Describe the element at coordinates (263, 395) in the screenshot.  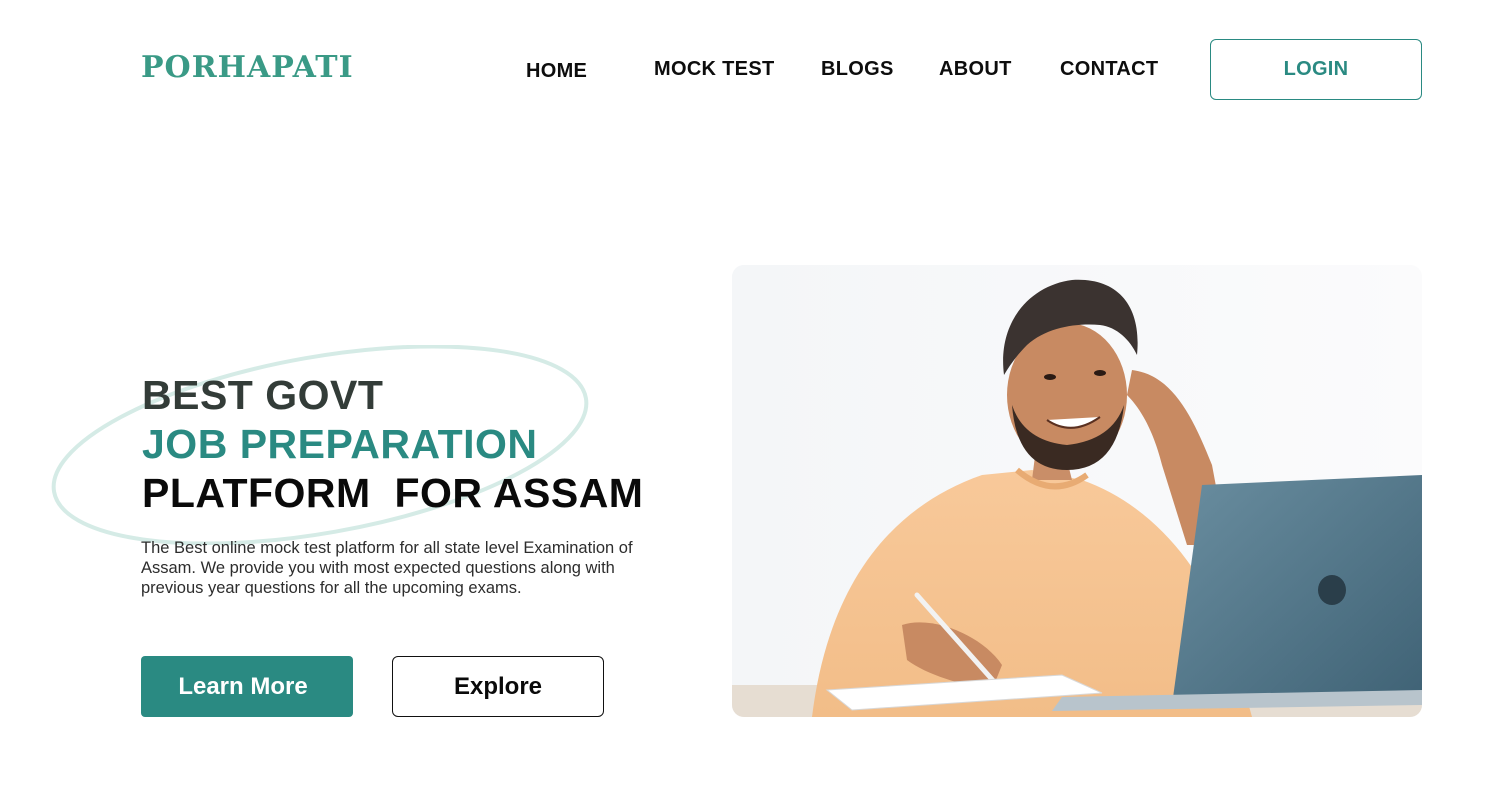
I see `headline-line-1: BEST GOVT` at that location.